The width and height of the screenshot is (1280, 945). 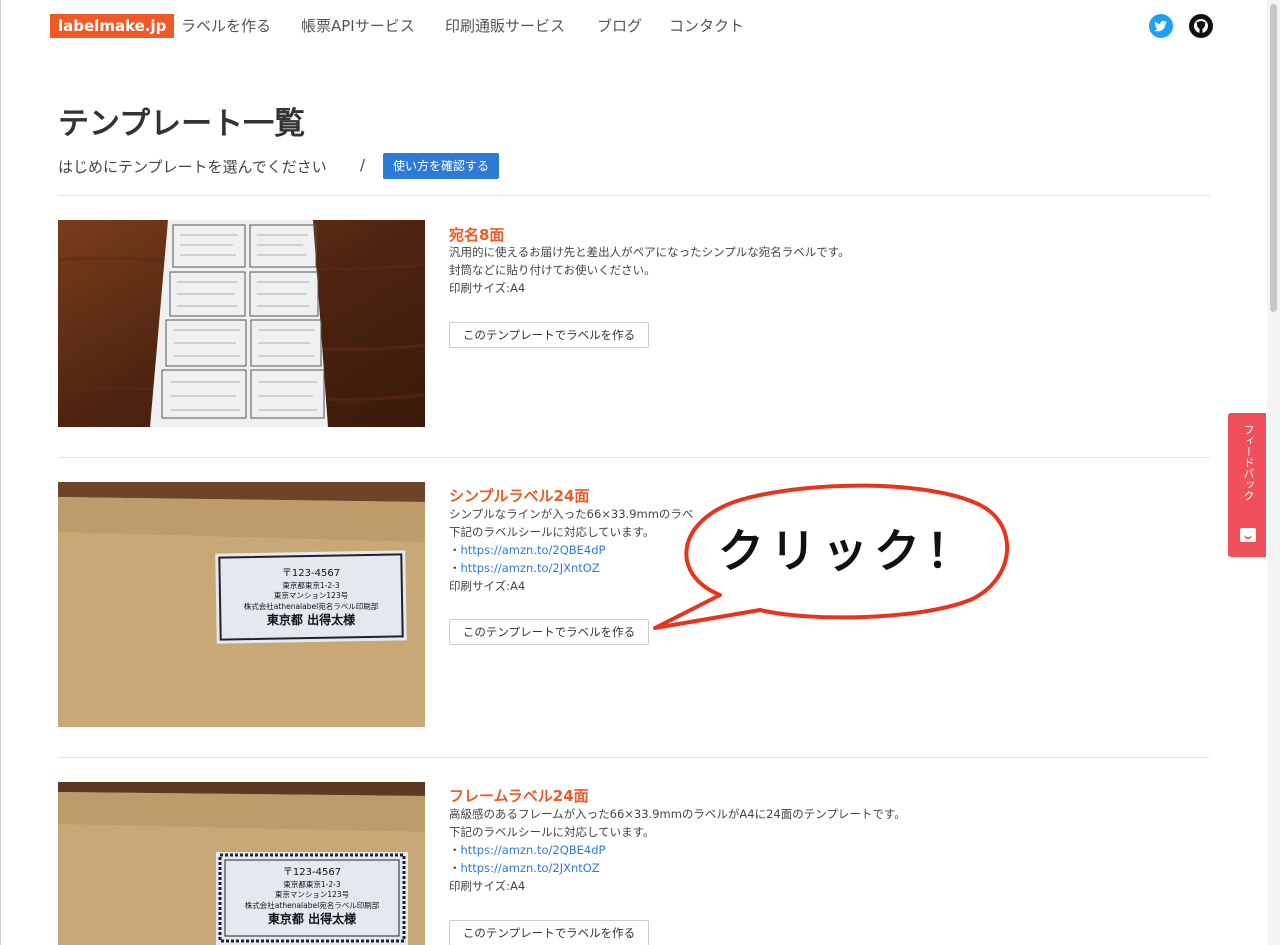 I want to click on feedback-smile-icon, so click(x=1248, y=535).